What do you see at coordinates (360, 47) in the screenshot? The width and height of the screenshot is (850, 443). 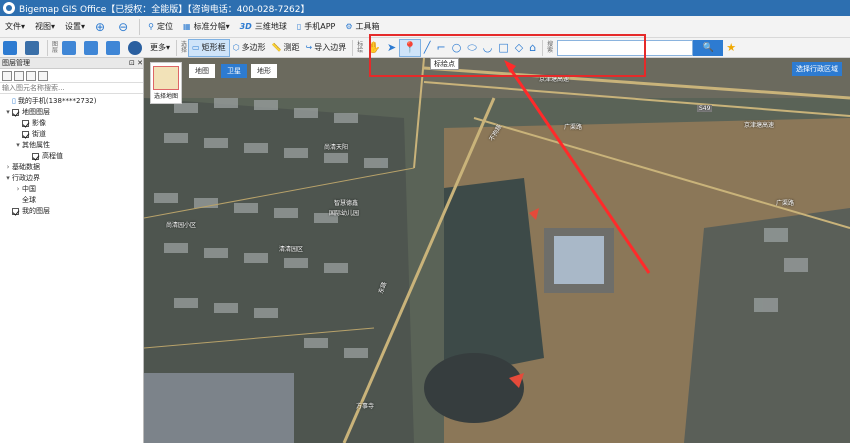 I see `mark-section-label: 标绘` at bounding box center [360, 47].